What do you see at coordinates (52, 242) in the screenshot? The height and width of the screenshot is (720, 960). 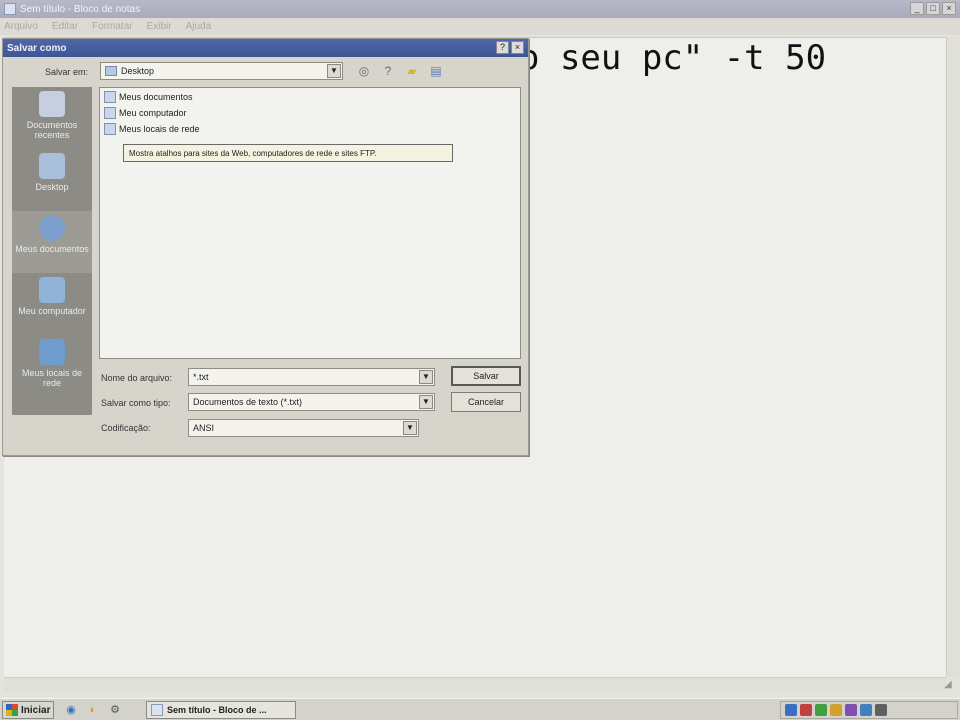 I see `place-meus-documentos: Meus documentos` at bounding box center [52, 242].